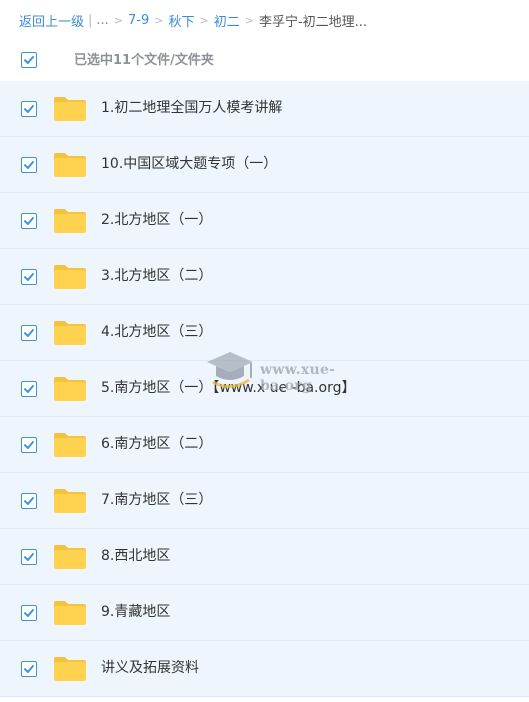  Describe the element at coordinates (136, 556) in the screenshot. I see `file-name: 8.西北地区` at that location.